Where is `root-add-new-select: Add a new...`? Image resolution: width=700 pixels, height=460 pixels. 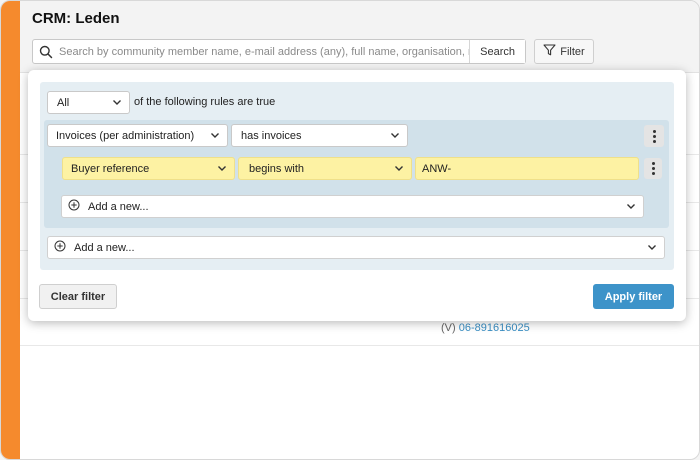 root-add-new-select: Add a new... is located at coordinates (356, 247).